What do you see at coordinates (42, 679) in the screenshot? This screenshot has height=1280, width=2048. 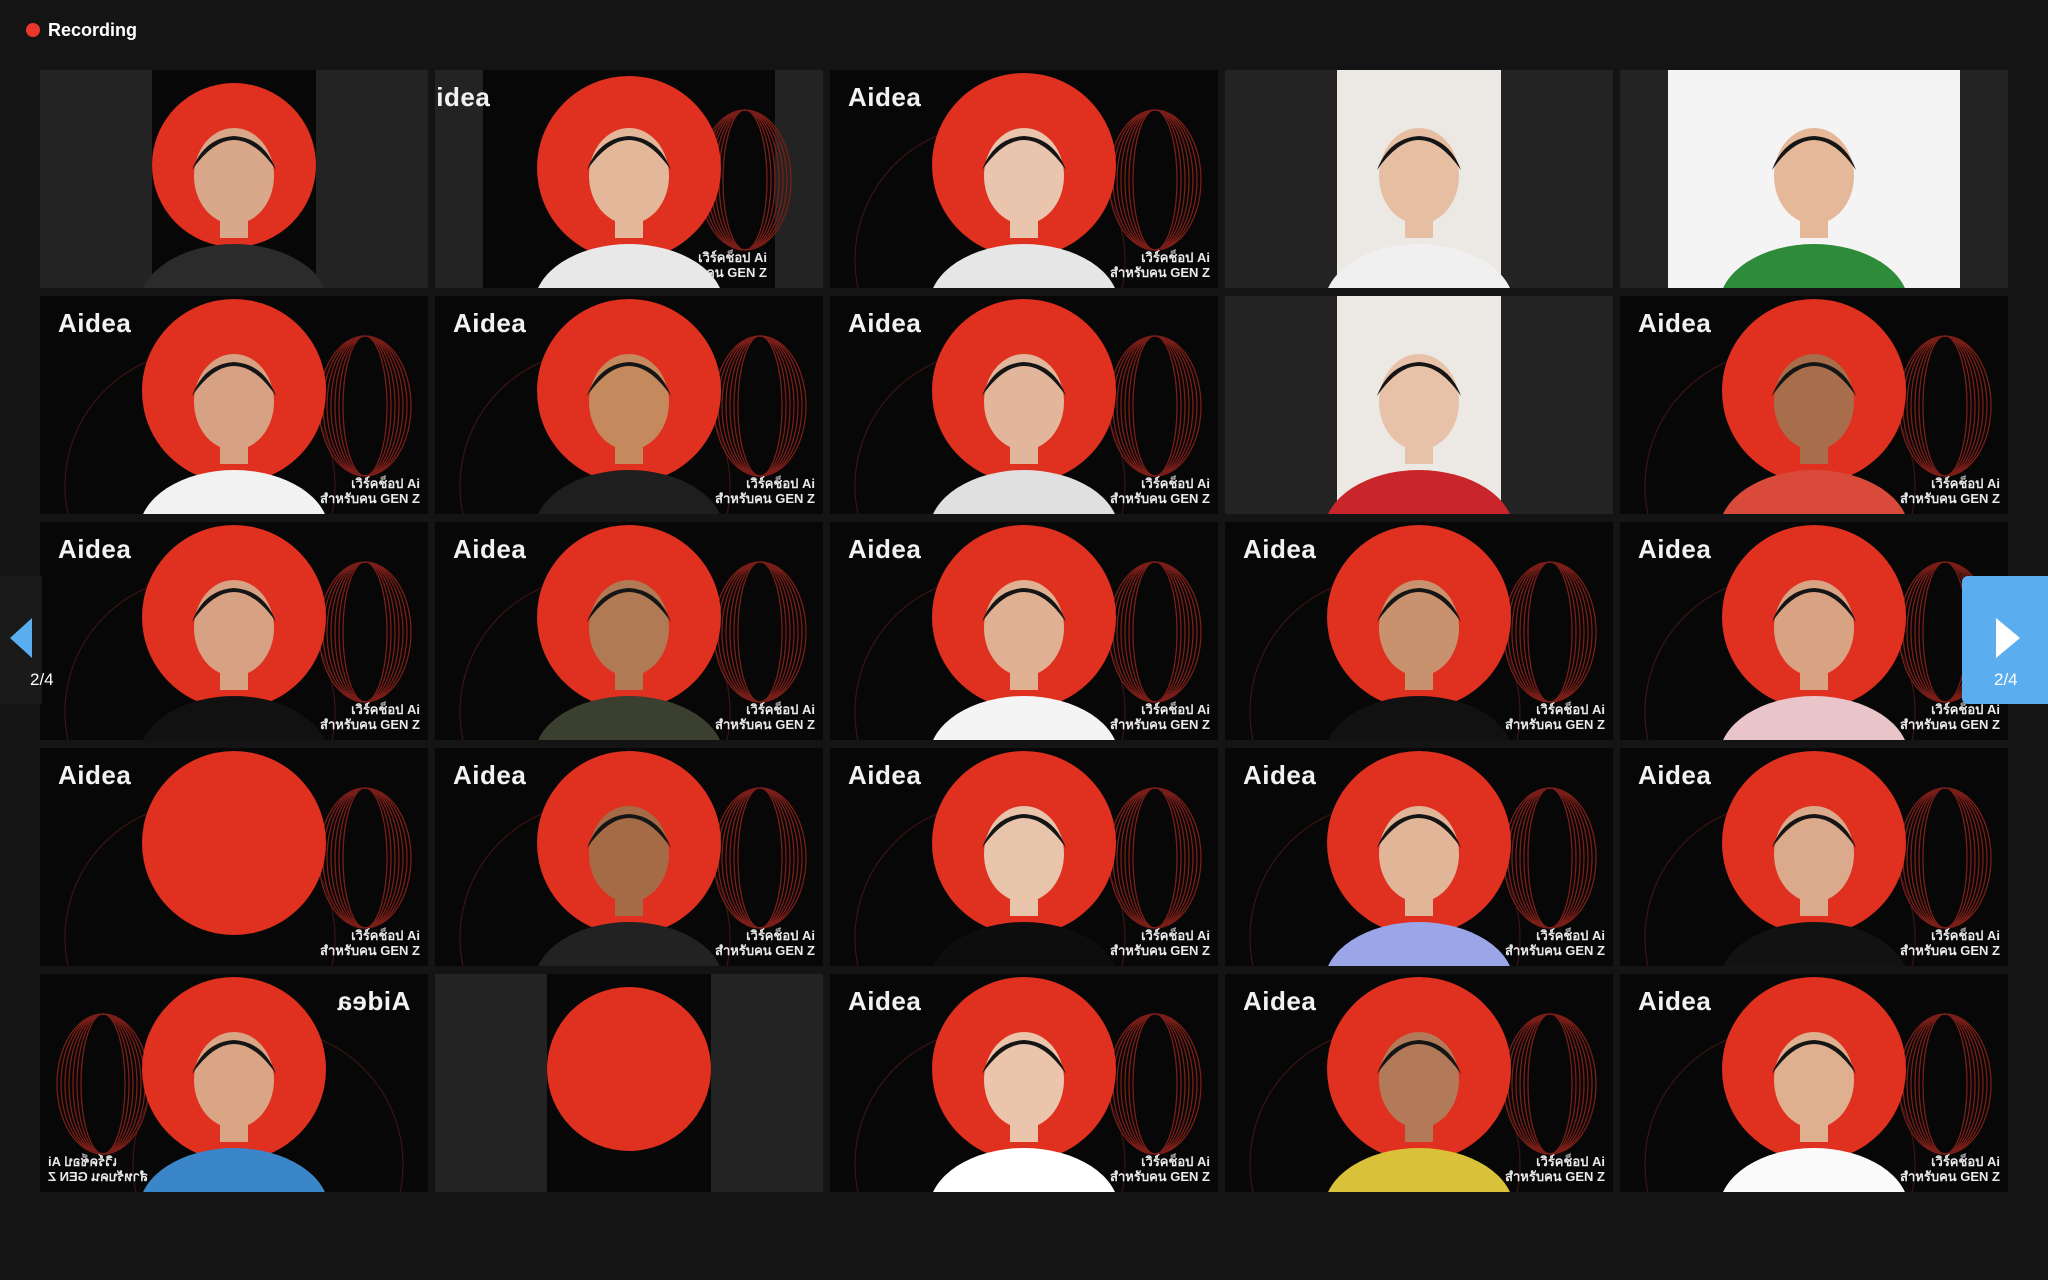 I see `page-indicator-left: 2/4` at bounding box center [42, 679].